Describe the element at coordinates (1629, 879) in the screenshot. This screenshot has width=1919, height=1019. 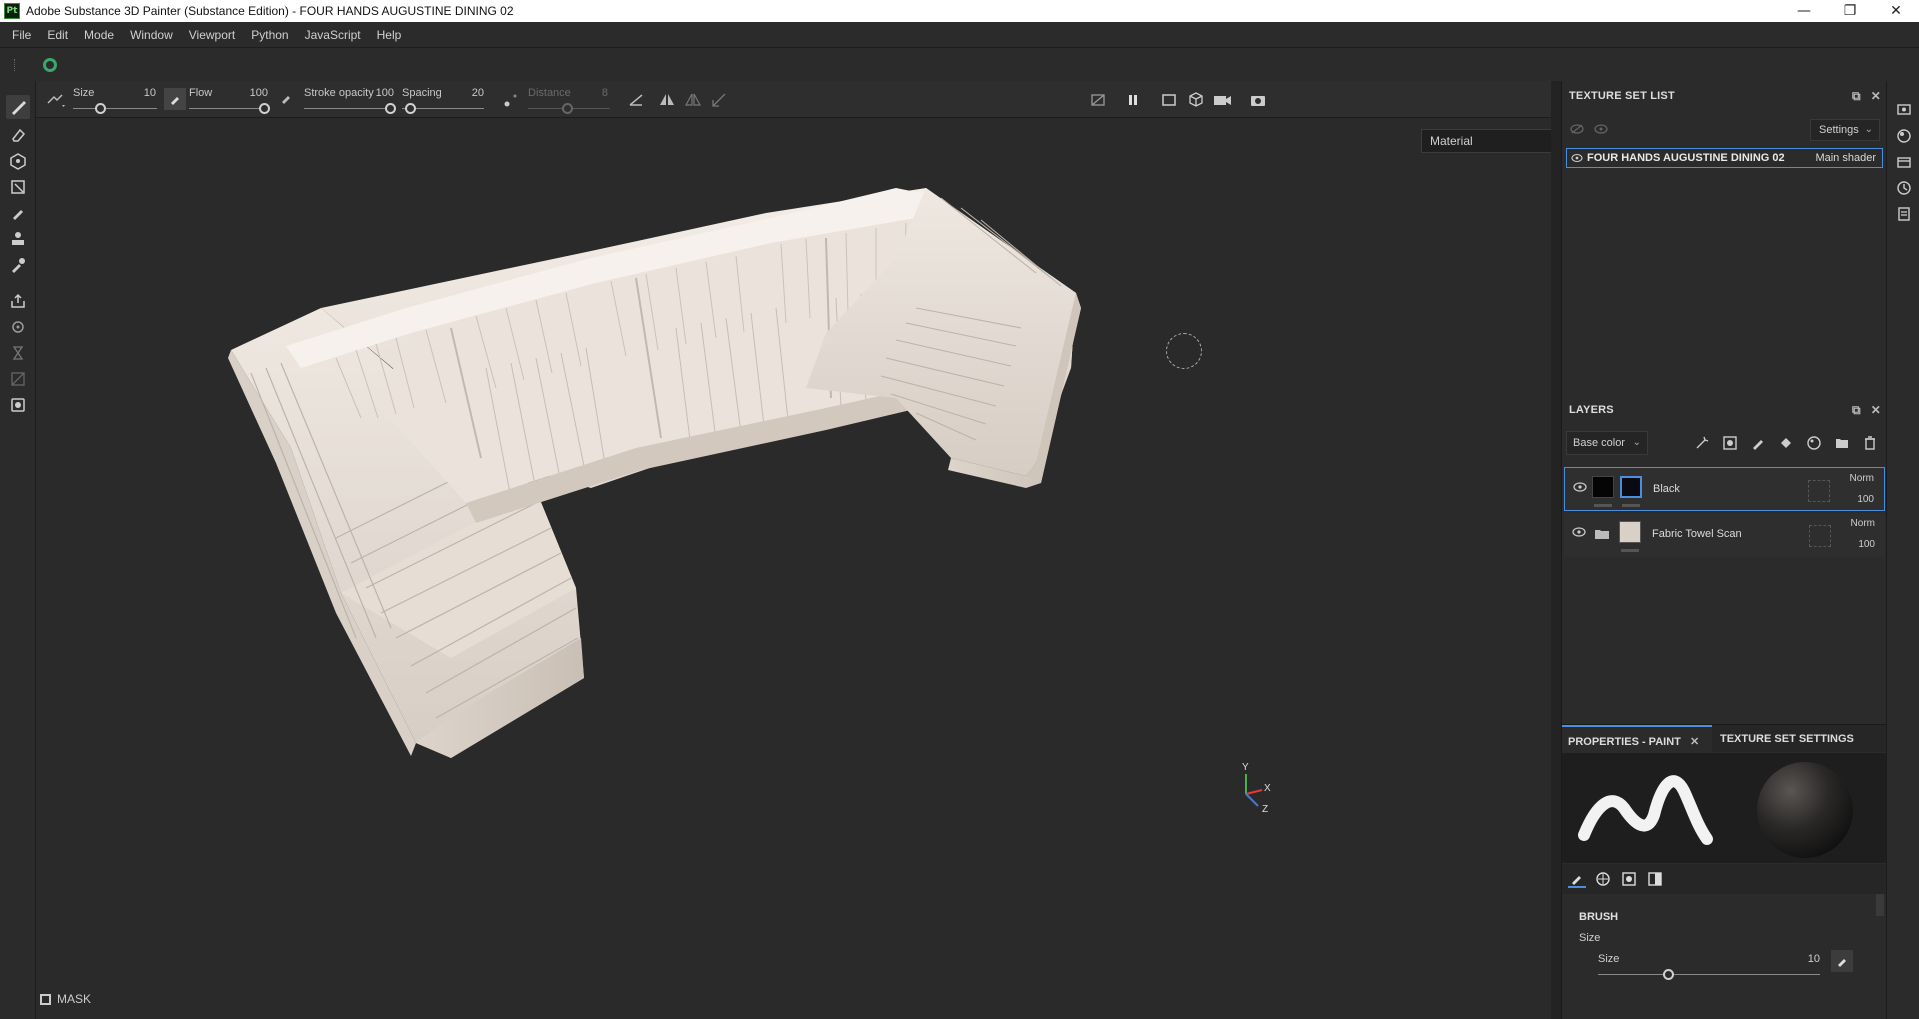
I see `stencil-section-icon` at that location.